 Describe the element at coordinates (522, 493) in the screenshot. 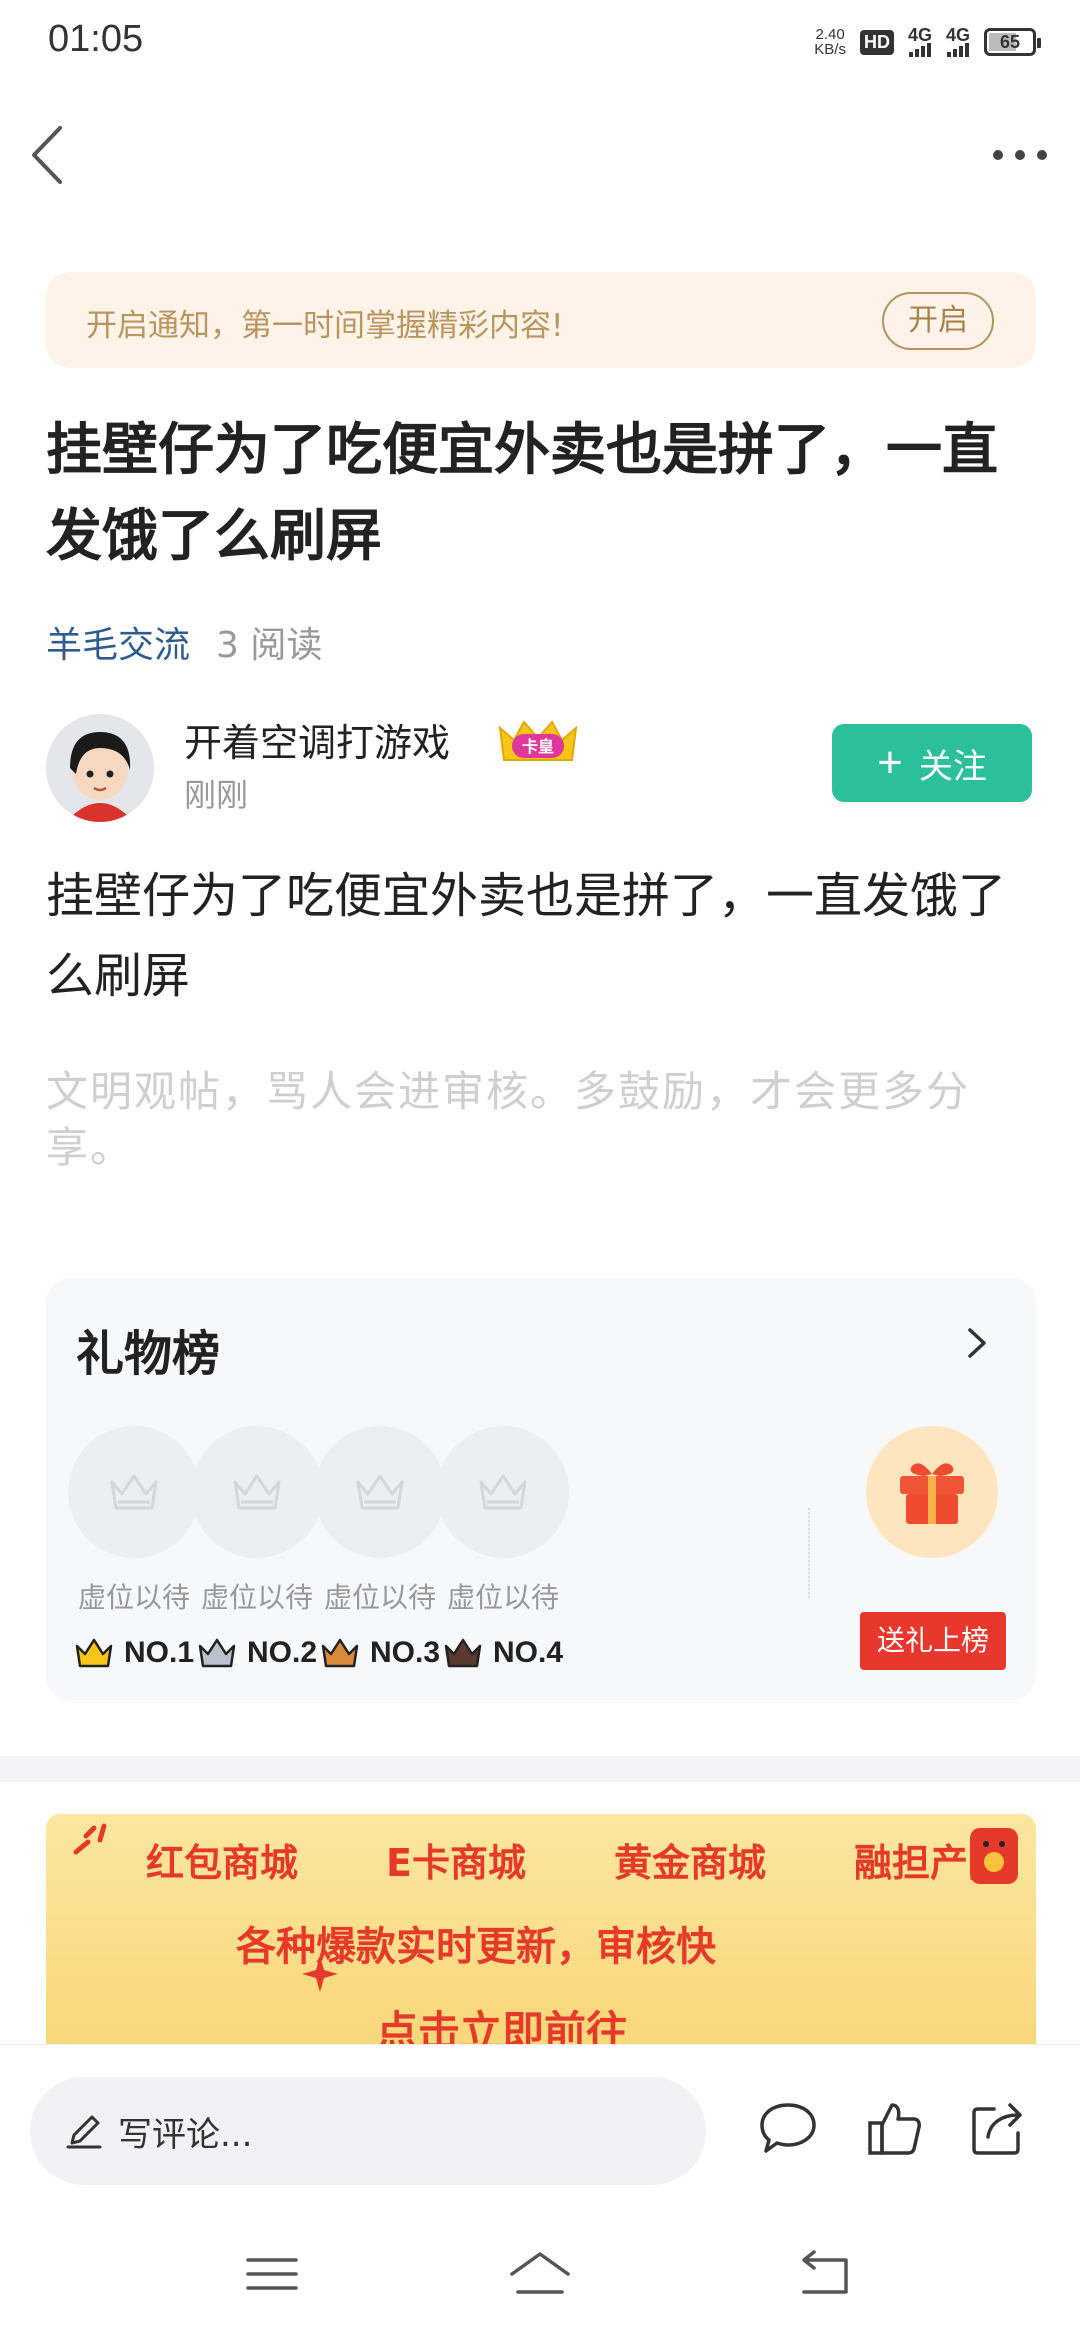

I see `post-title: 挂壁仔为了吃便宜外卖也是拼了，一直发饿了么刷屏` at that location.